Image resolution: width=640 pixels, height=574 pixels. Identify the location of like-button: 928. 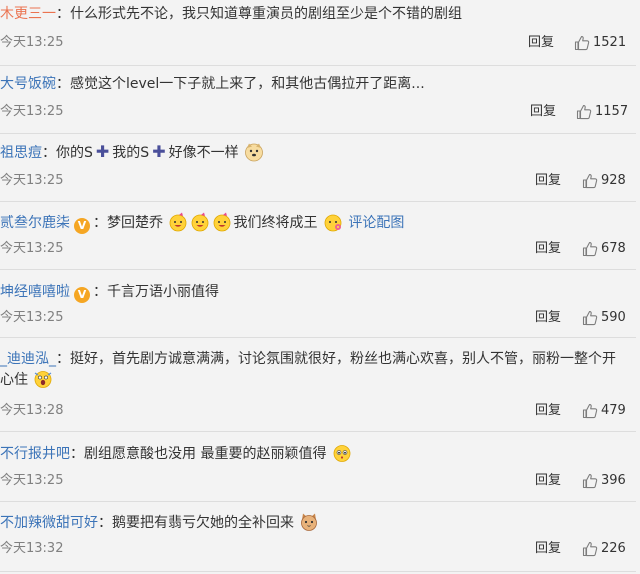
(604, 181).